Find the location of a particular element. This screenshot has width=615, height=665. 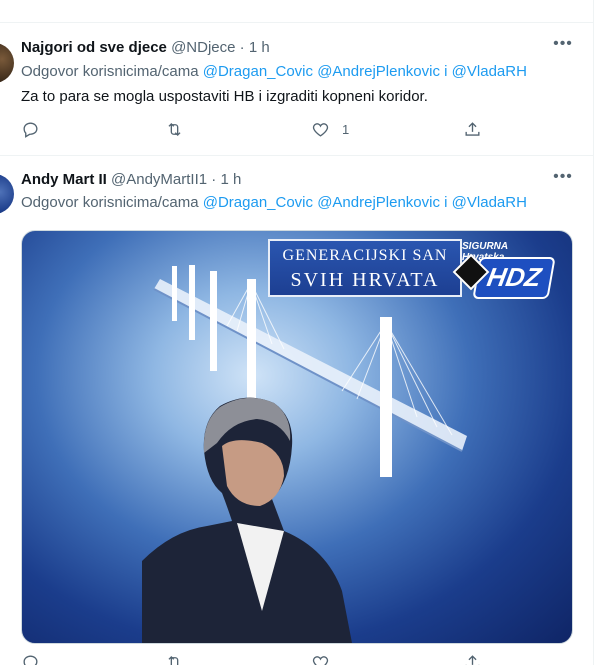

banner-line-1: GENERACIJSKI SAN is located at coordinates (365, 255).